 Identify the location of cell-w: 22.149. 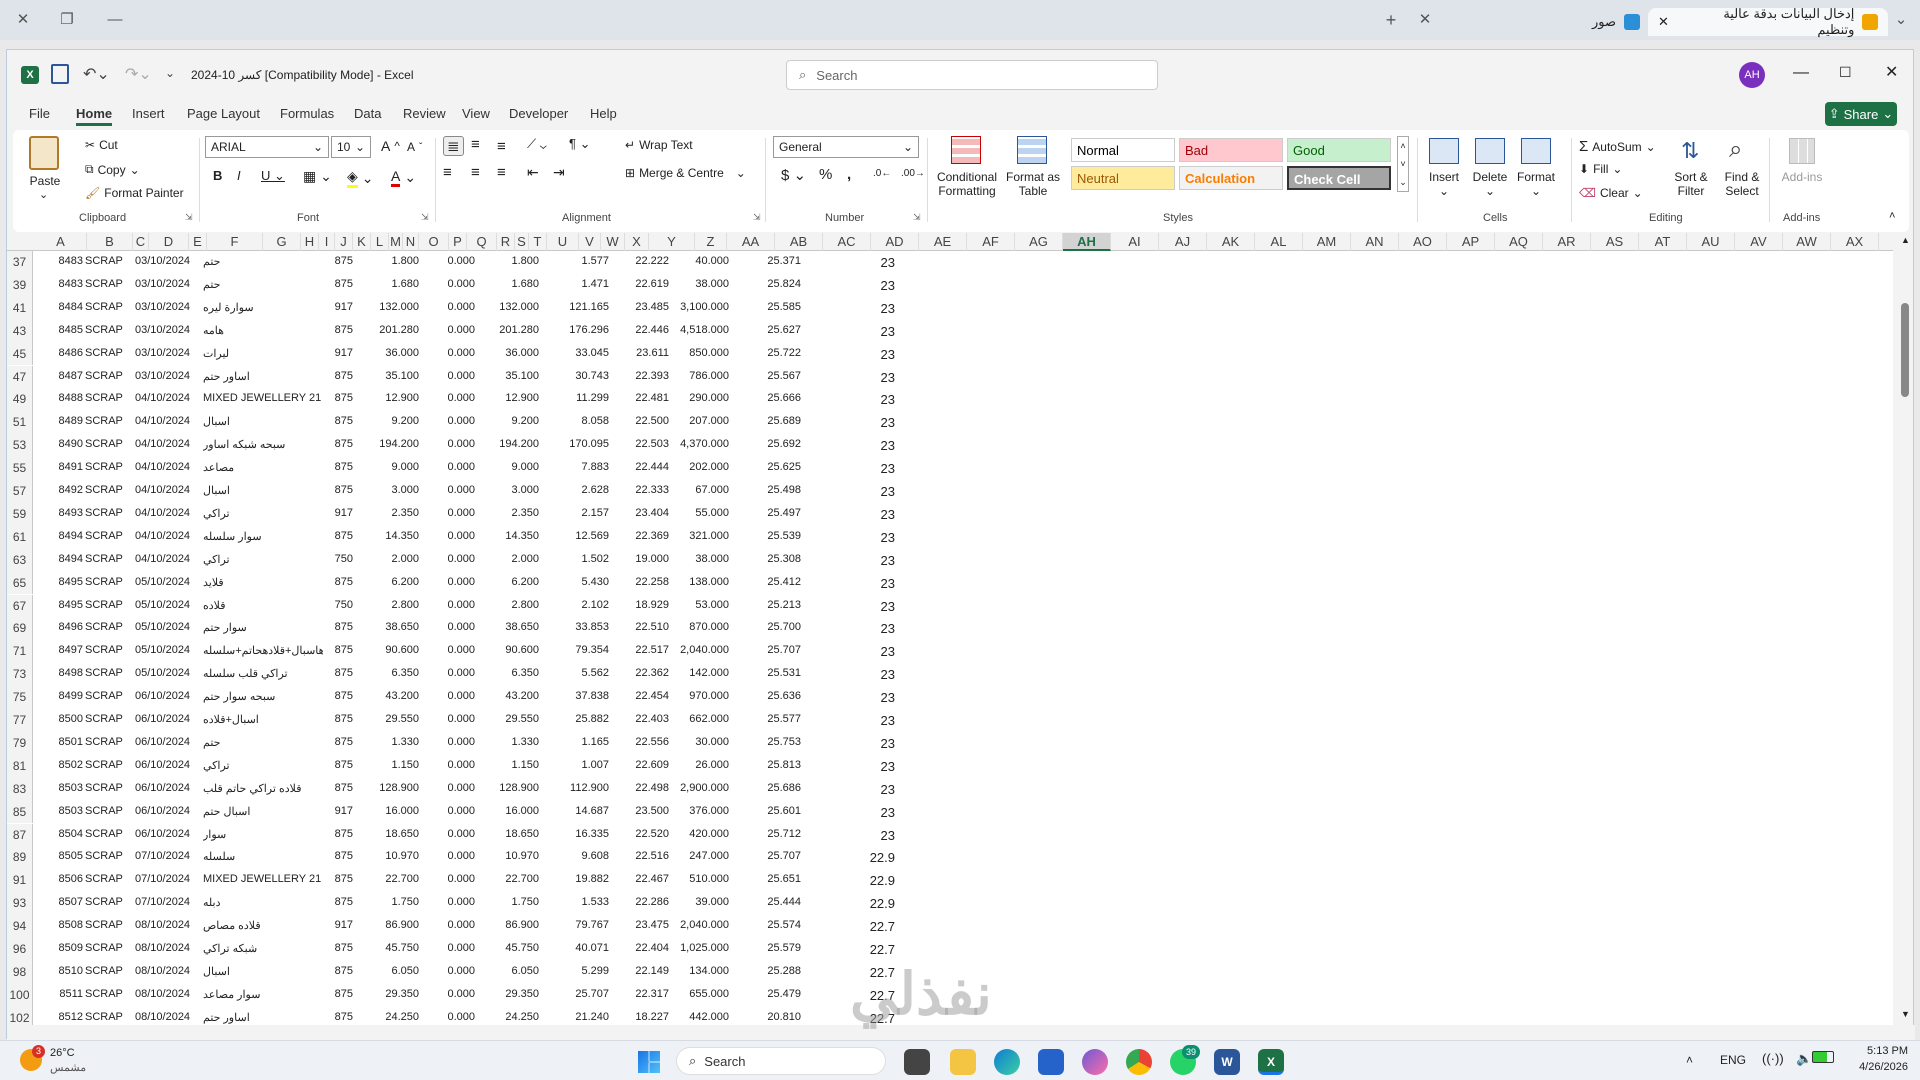
(641, 971).